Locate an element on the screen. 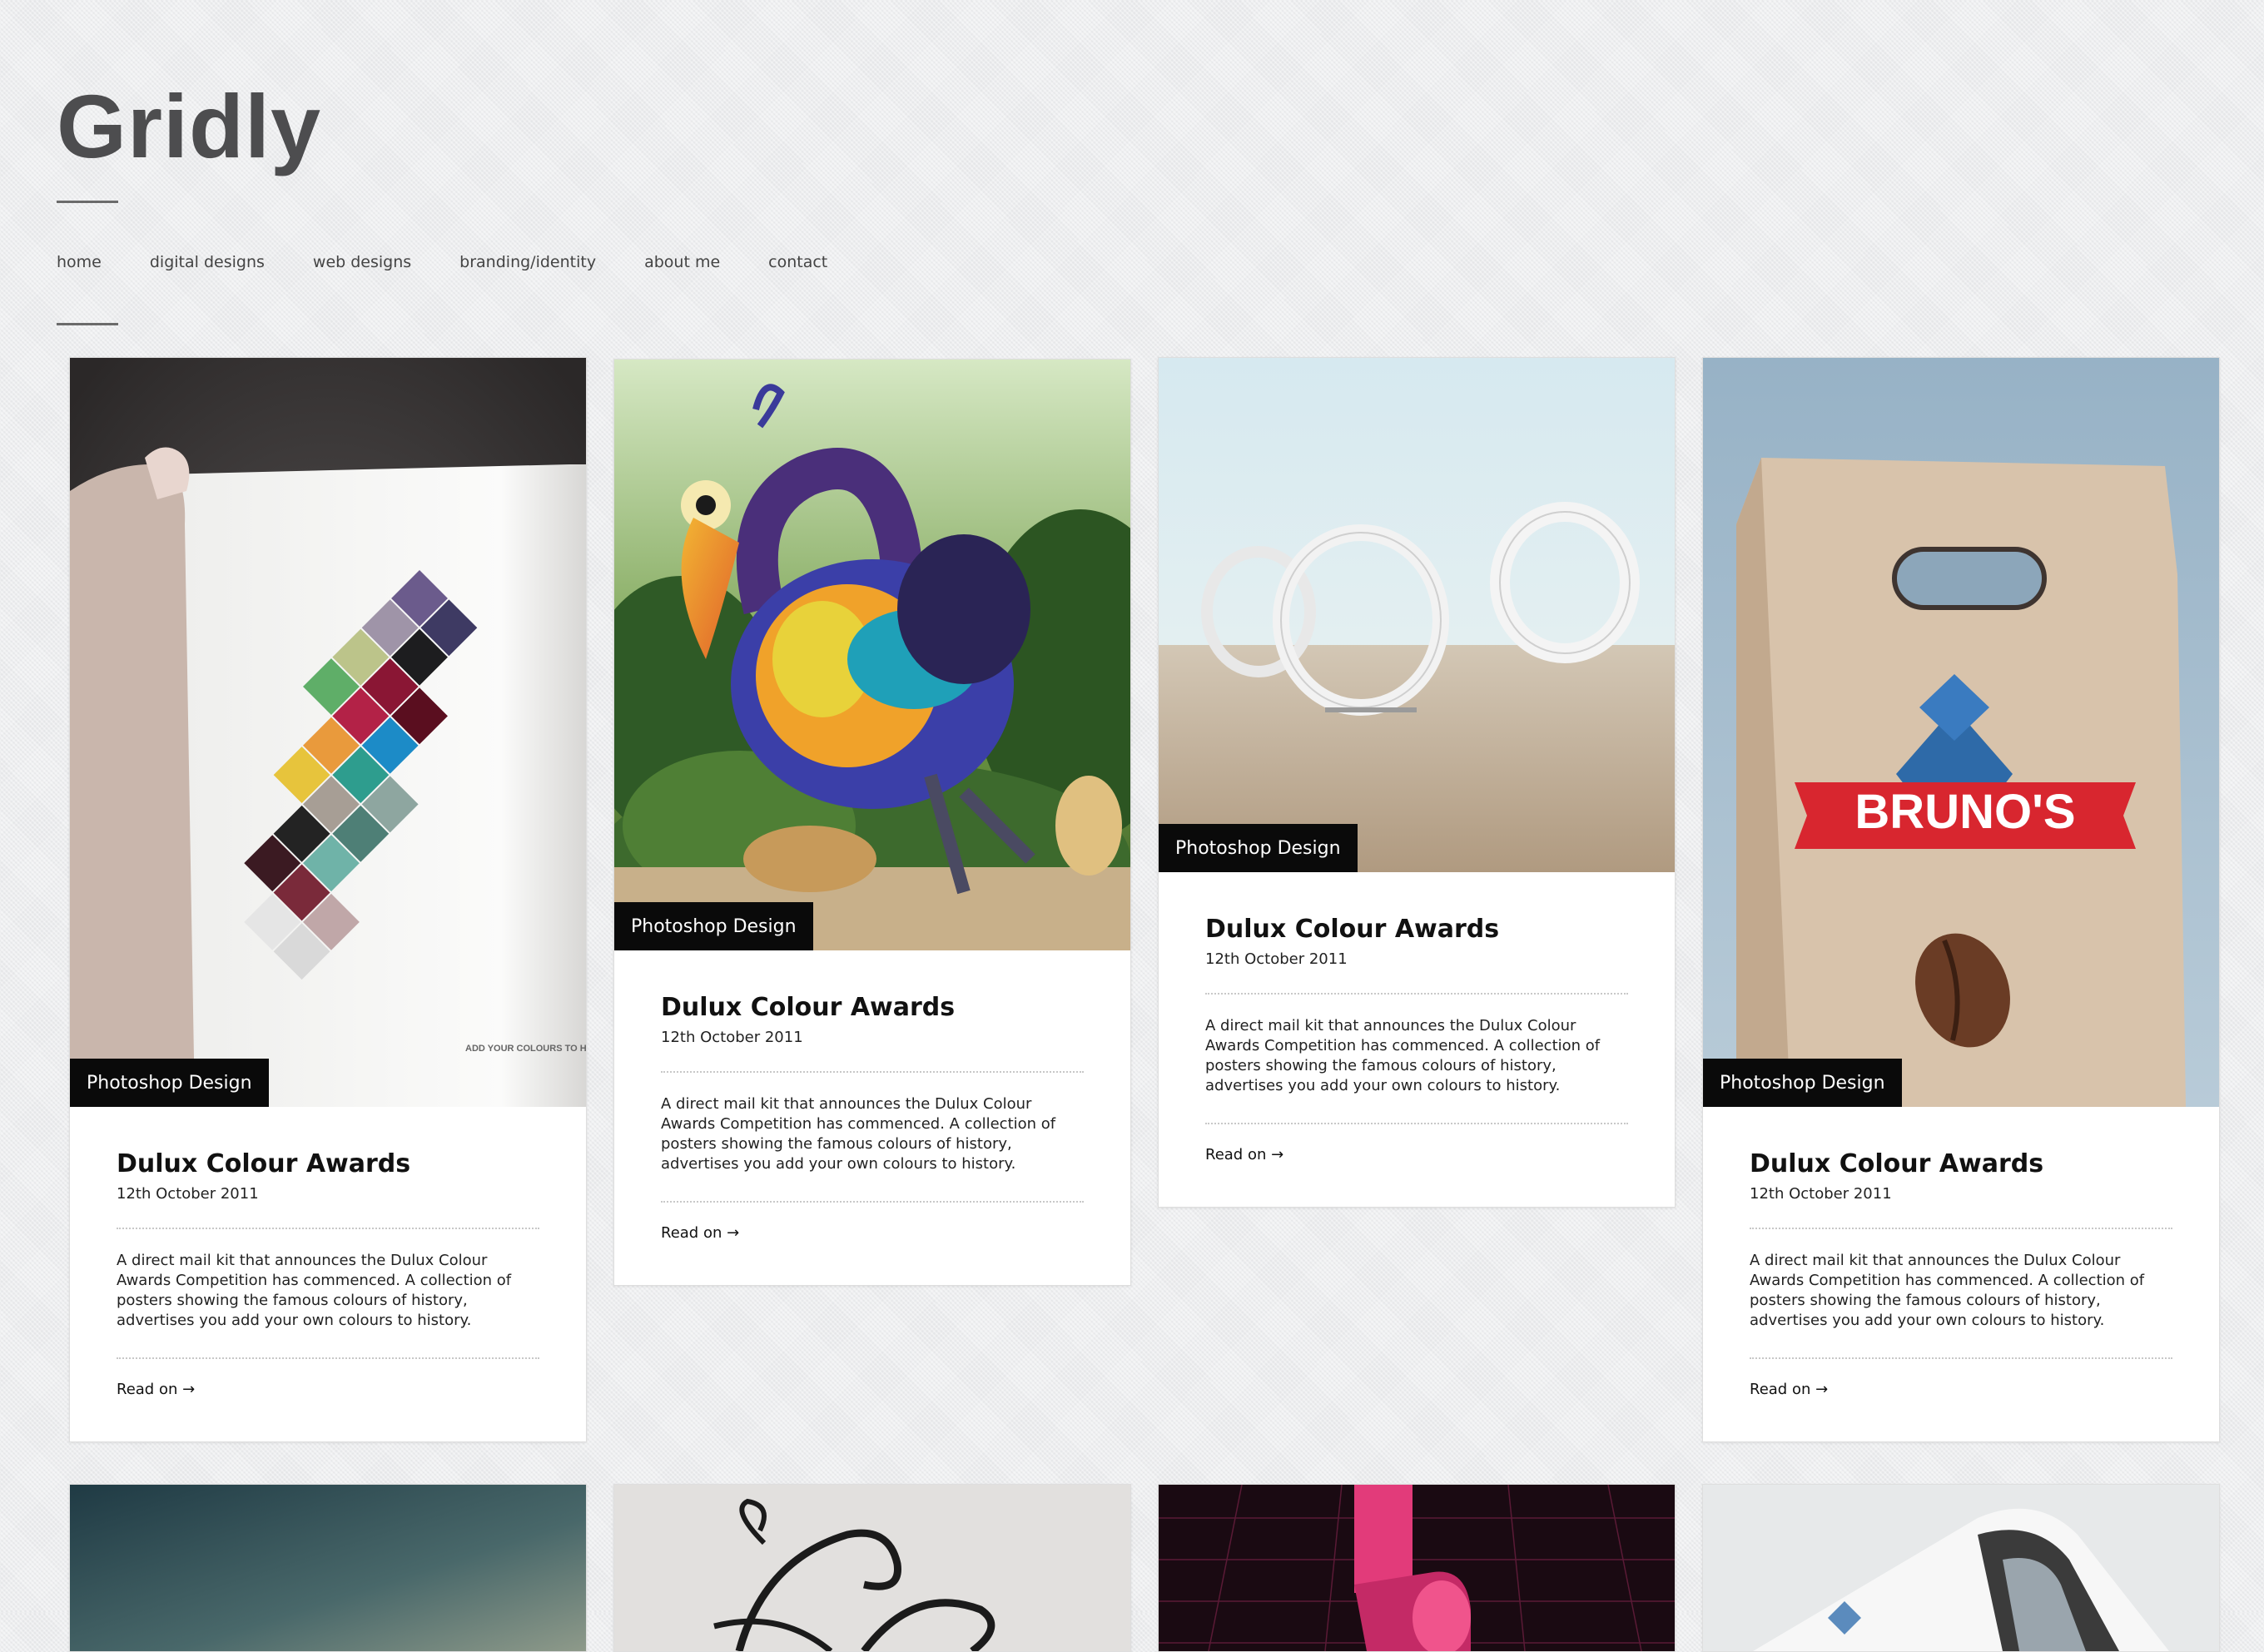 The image size is (2264, 1652). nav-item-home: home is located at coordinates (80, 262).